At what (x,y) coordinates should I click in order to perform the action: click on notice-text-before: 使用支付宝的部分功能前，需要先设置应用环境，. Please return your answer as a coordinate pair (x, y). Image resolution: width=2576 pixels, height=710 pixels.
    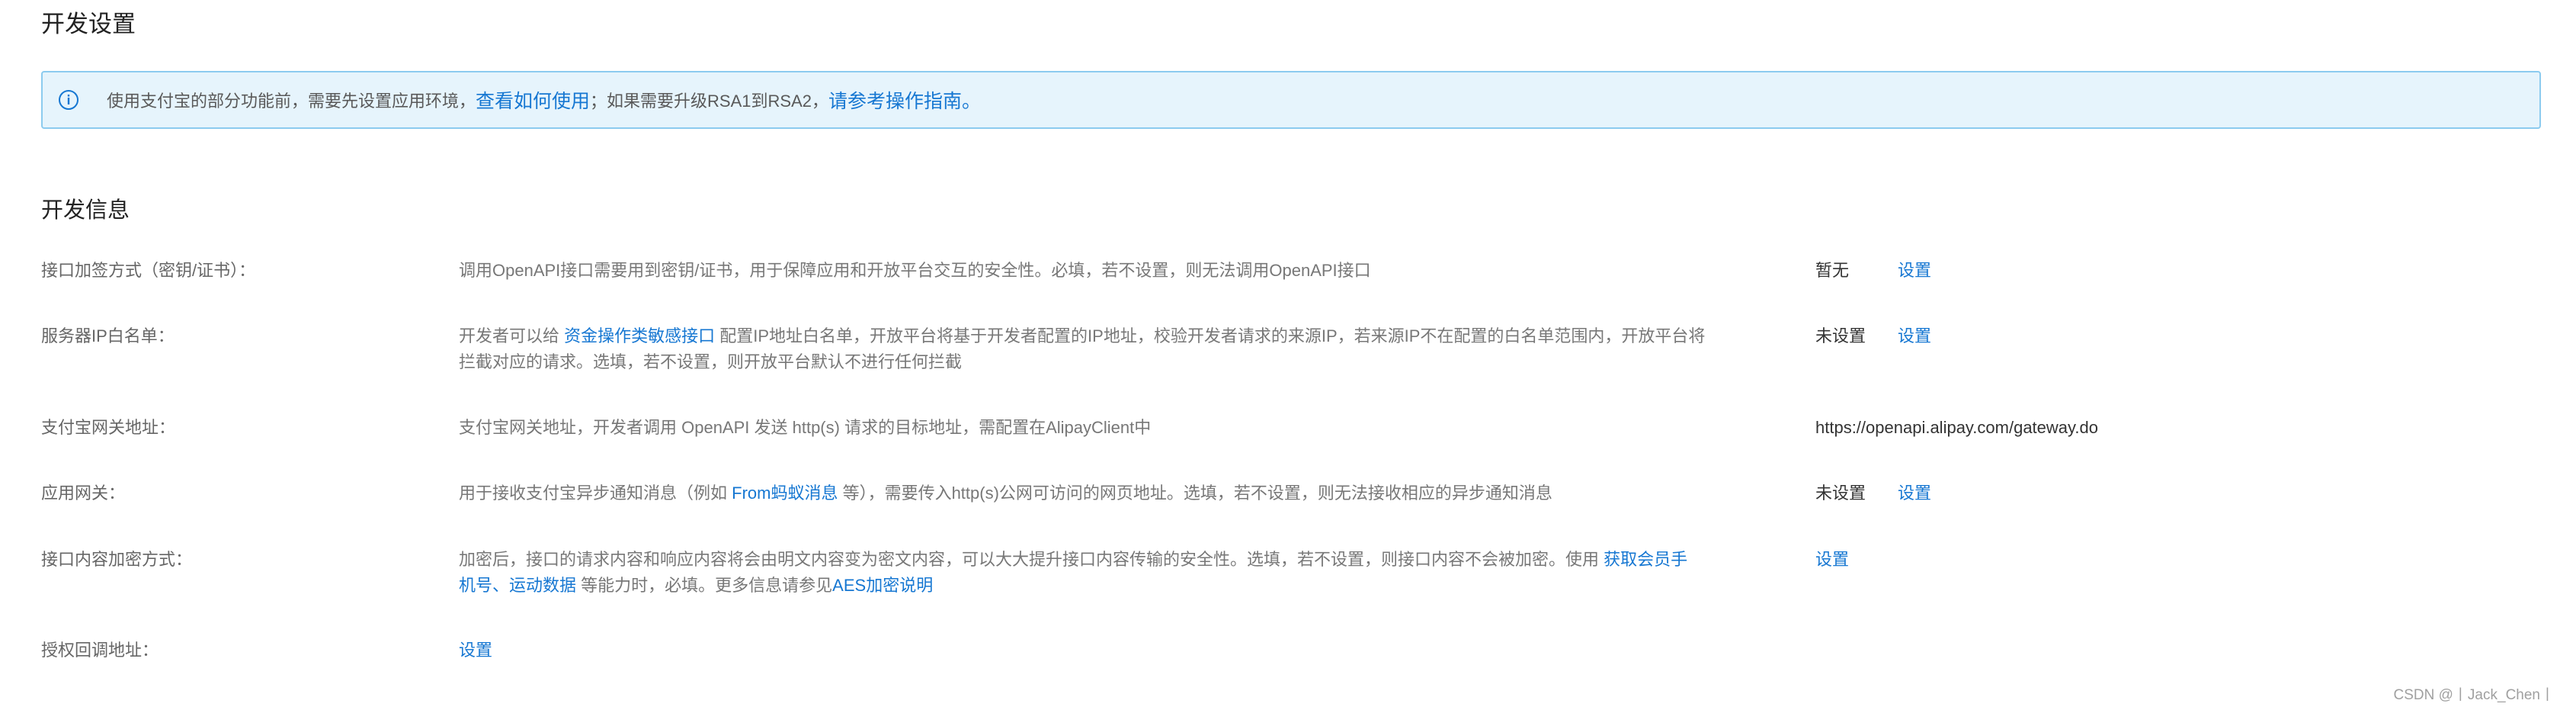
    Looking at the image, I should click on (291, 101).